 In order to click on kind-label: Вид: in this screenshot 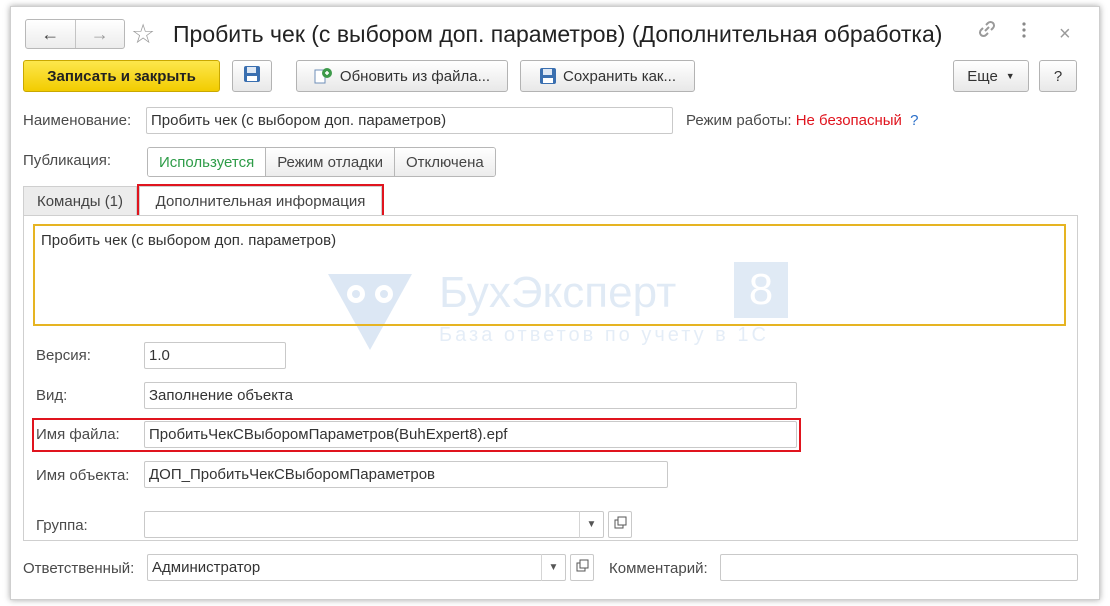, I will do `click(52, 395)`.